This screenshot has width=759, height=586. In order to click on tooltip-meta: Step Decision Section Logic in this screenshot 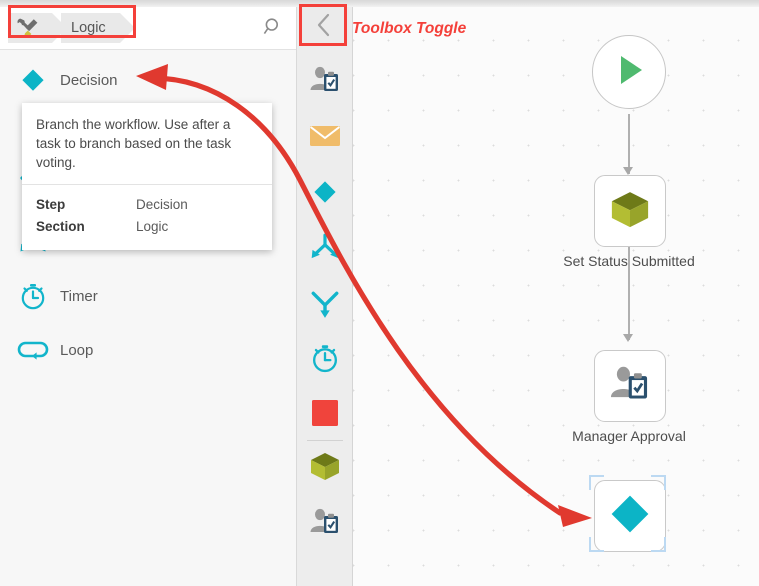, I will do `click(147, 217)`.